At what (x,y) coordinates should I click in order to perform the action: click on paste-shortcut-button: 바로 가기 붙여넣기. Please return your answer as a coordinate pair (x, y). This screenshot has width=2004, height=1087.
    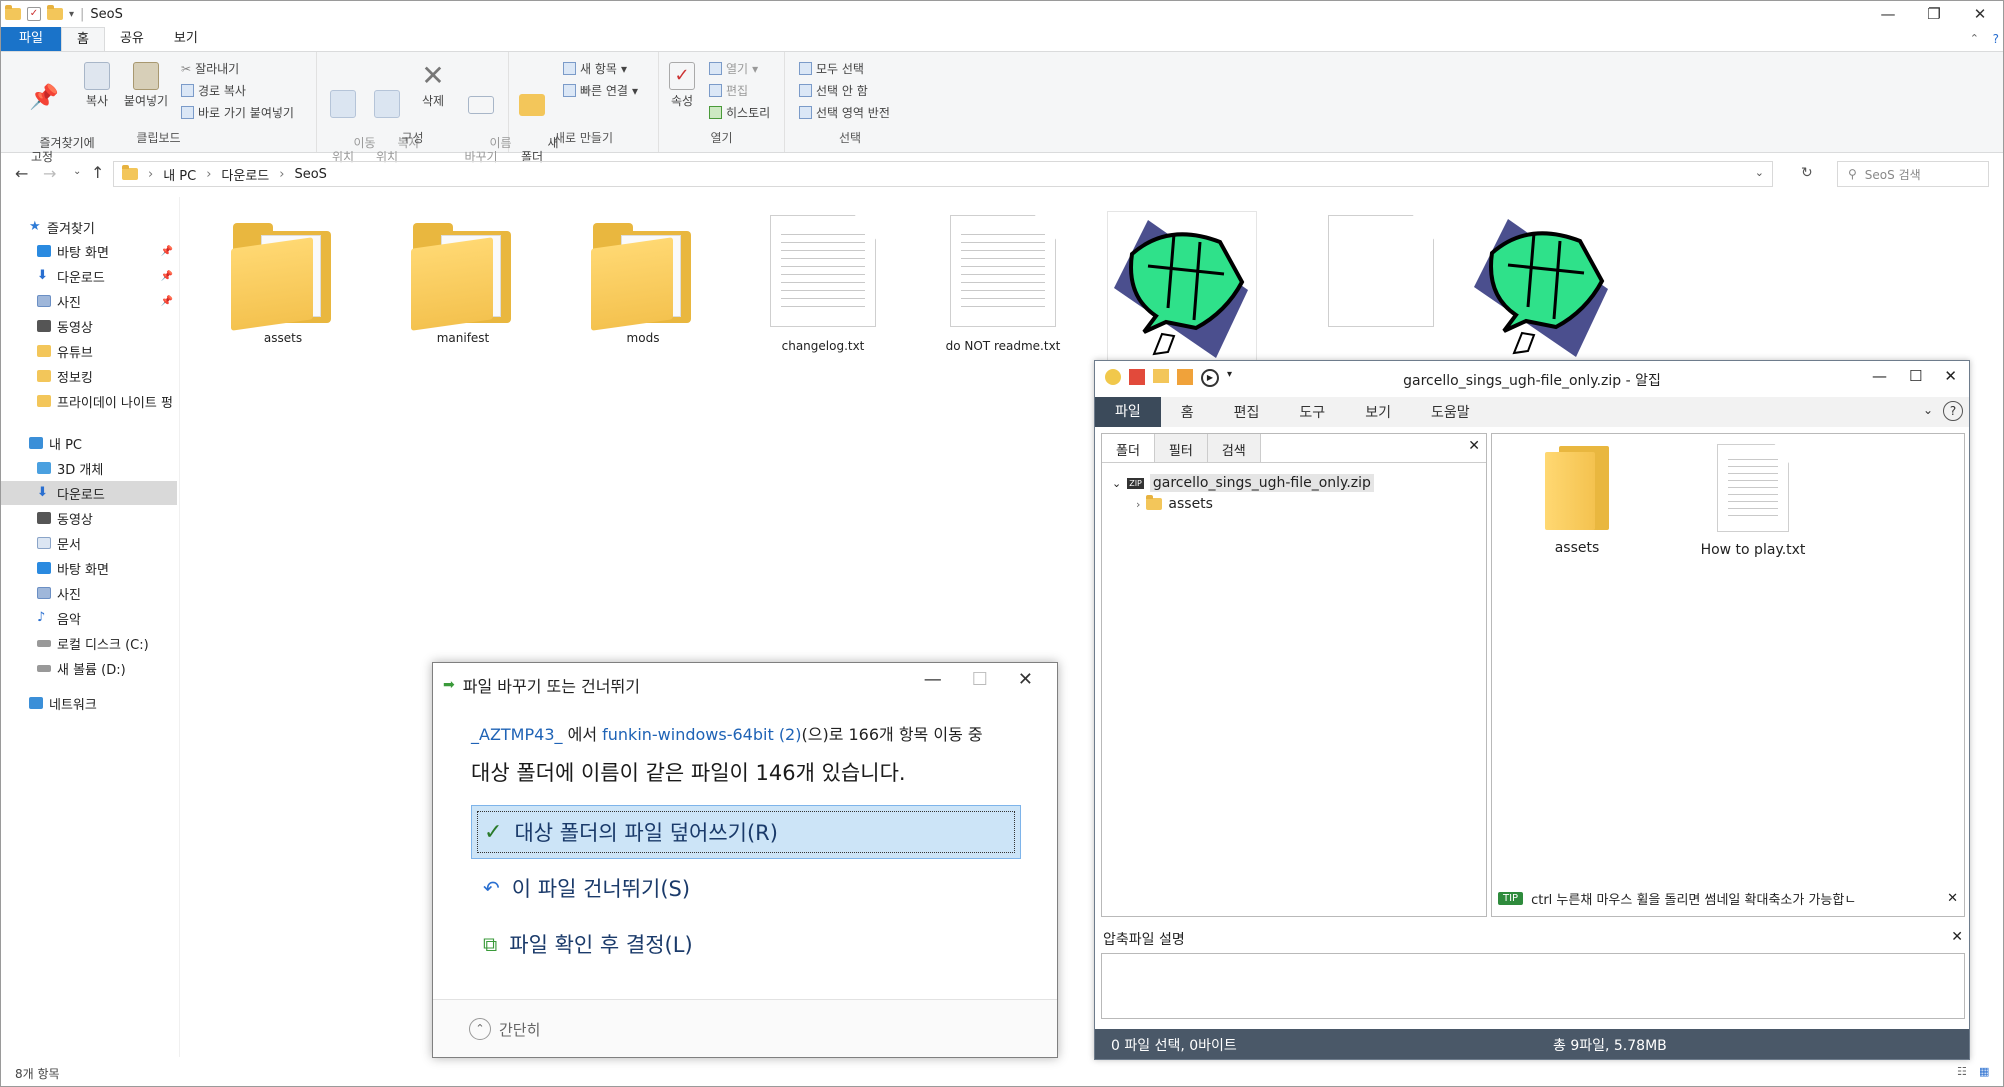
    Looking at the image, I should click on (237, 112).